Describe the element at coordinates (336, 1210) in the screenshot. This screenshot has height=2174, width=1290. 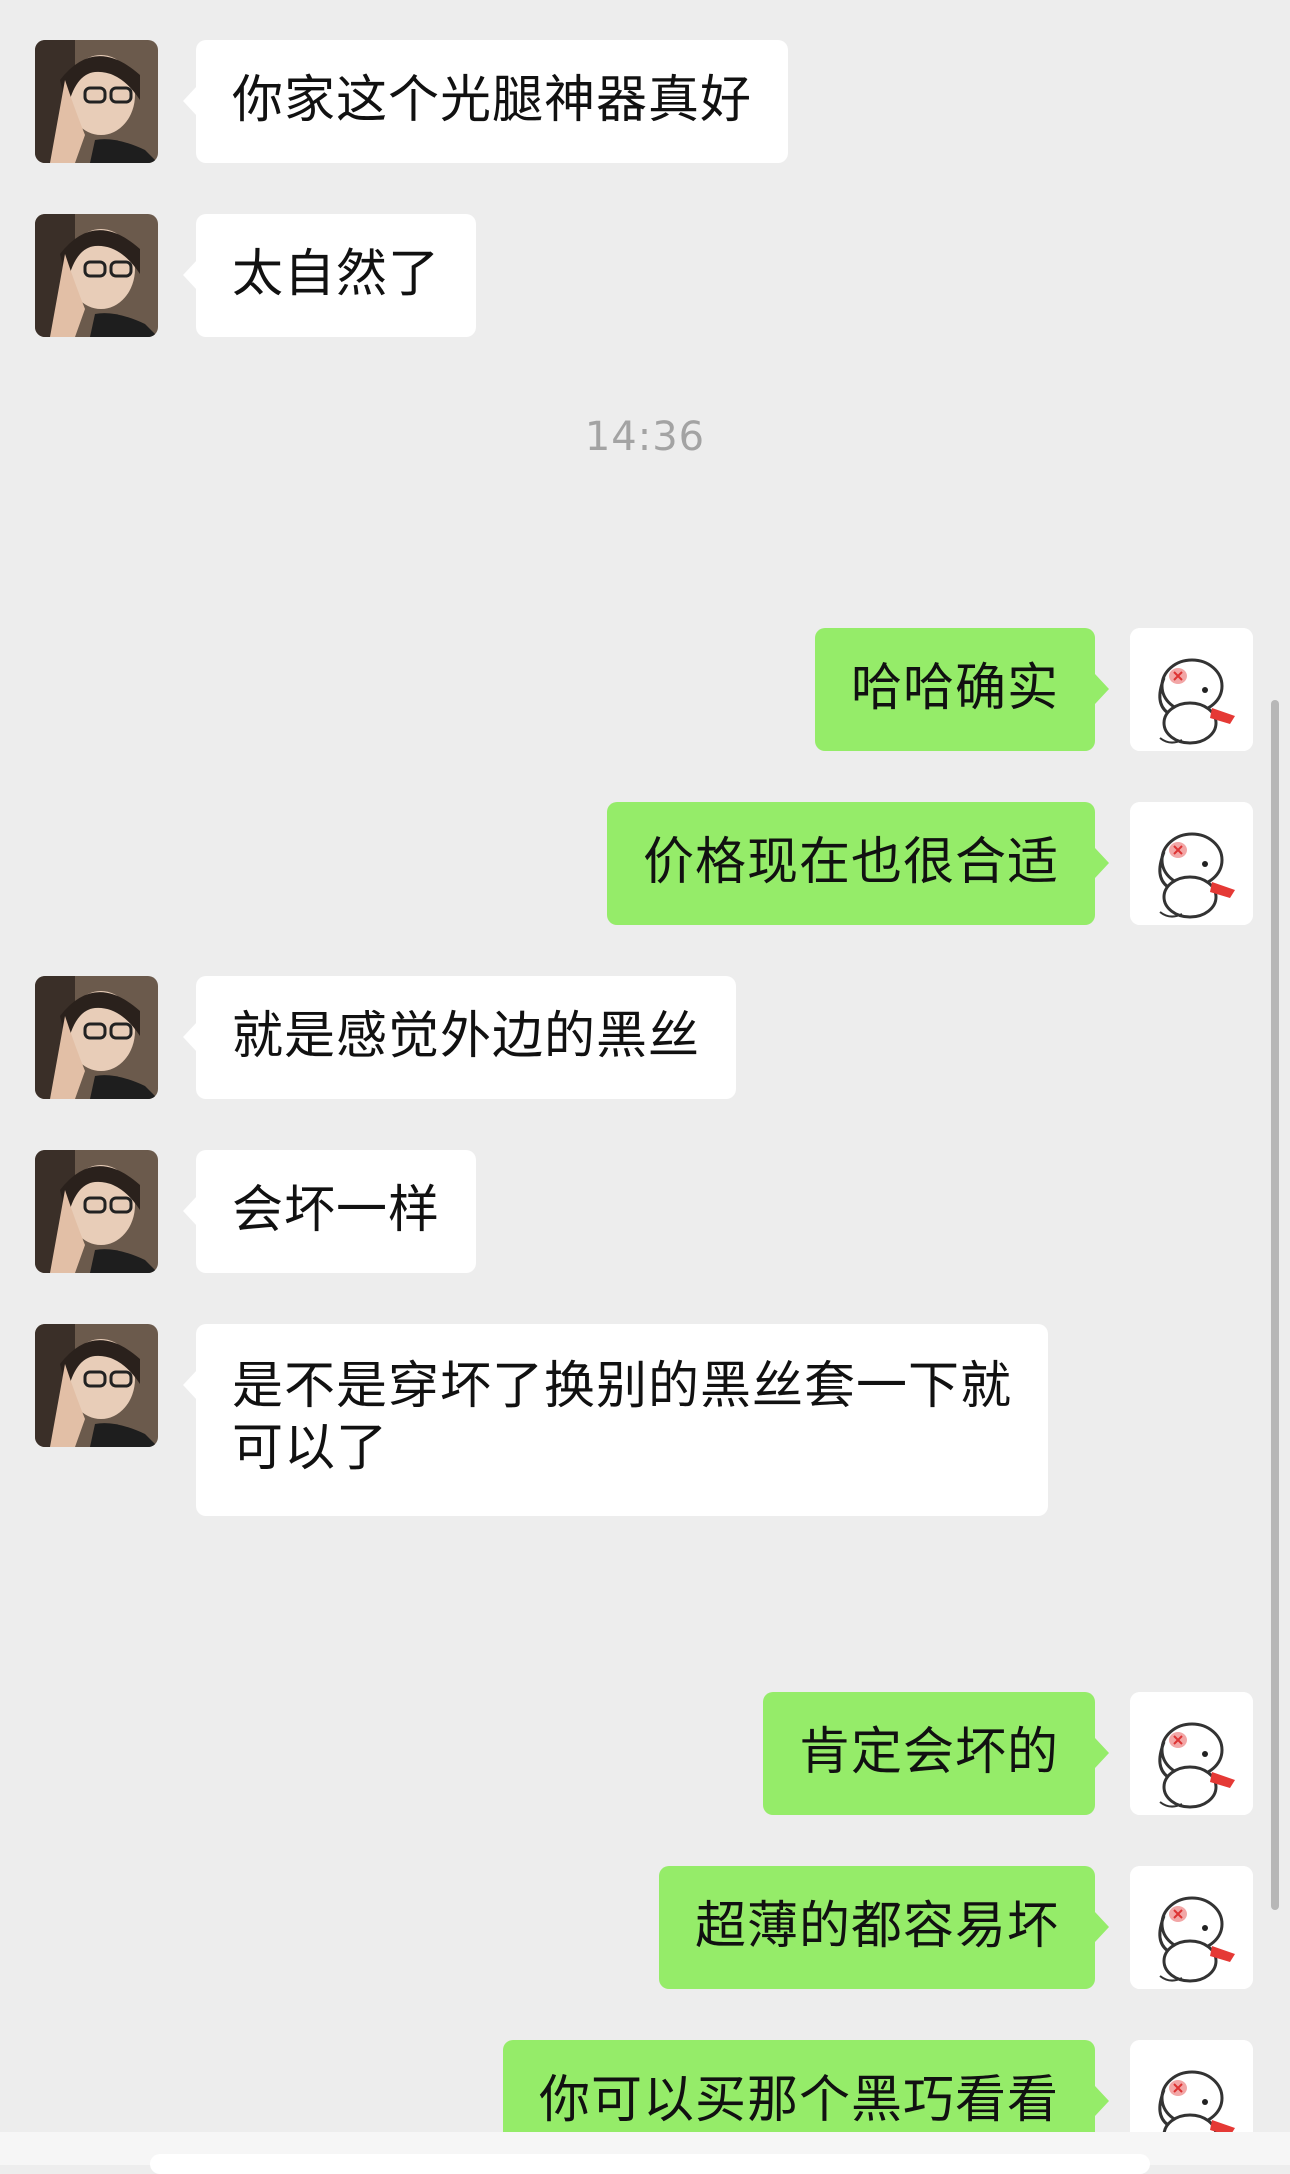
I see `message-text: 会坏一样` at that location.